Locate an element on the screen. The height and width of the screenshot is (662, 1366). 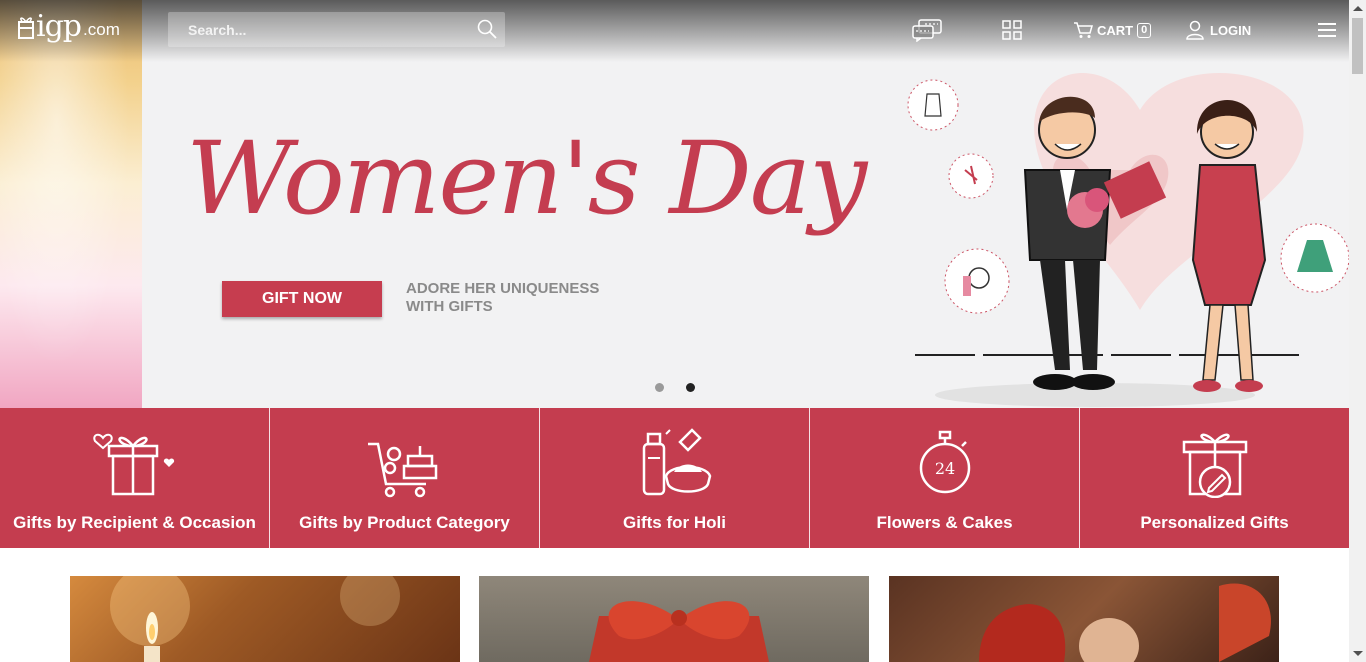
logo-domain: .com is located at coordinates (101, 29).